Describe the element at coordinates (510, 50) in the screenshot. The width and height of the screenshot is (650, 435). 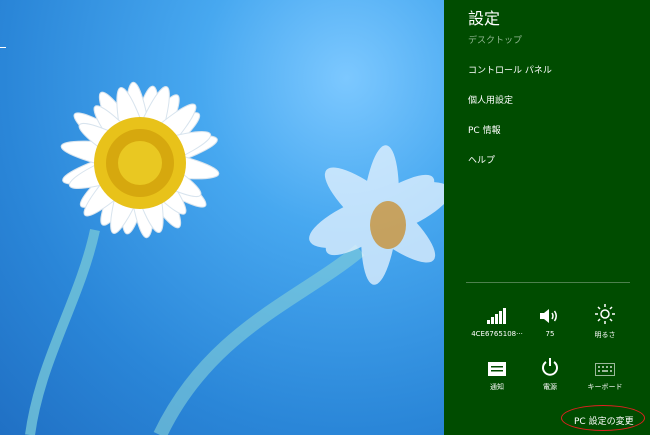
I see `menu-item-desktop: デスクトップ` at that location.